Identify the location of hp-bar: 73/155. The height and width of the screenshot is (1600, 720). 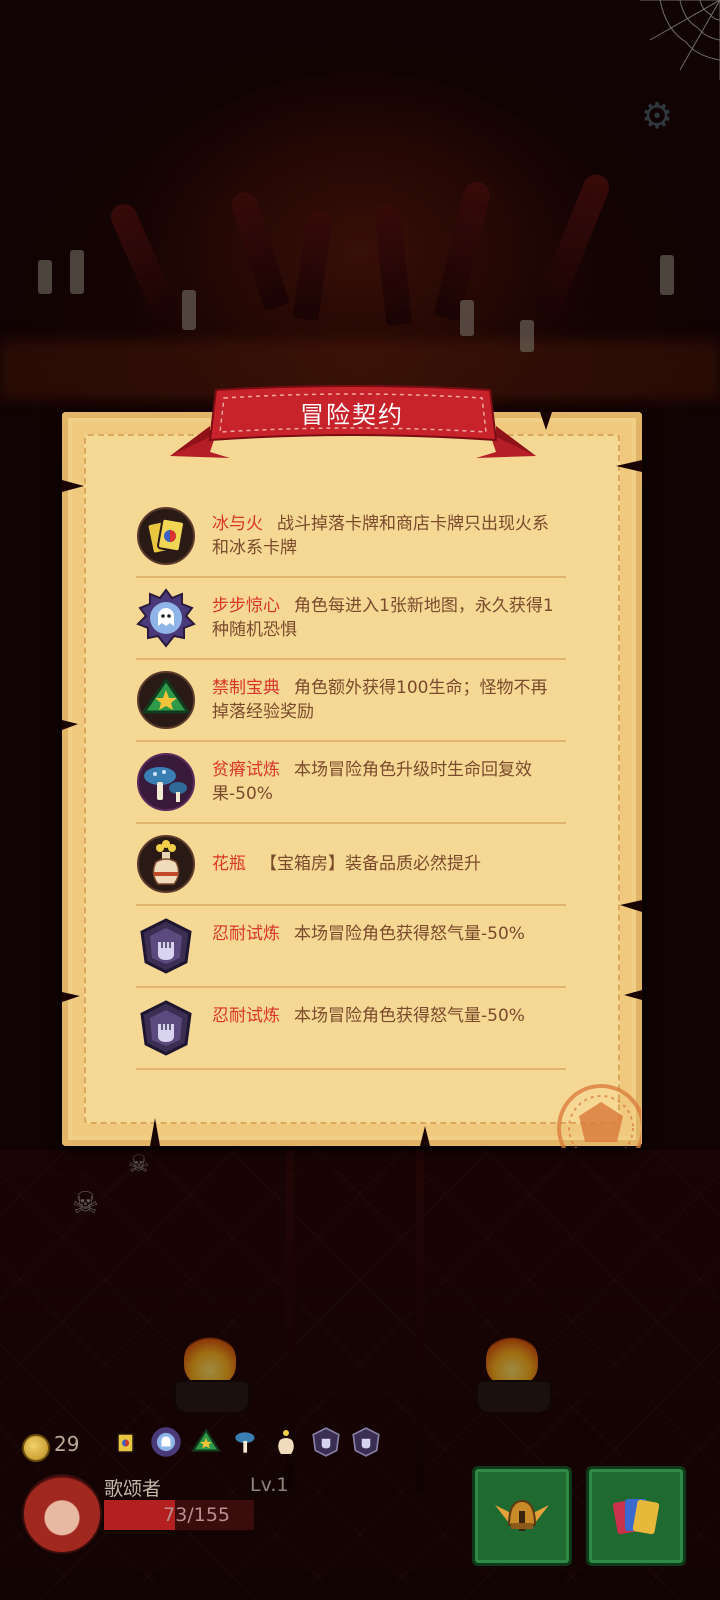
(179, 1515).